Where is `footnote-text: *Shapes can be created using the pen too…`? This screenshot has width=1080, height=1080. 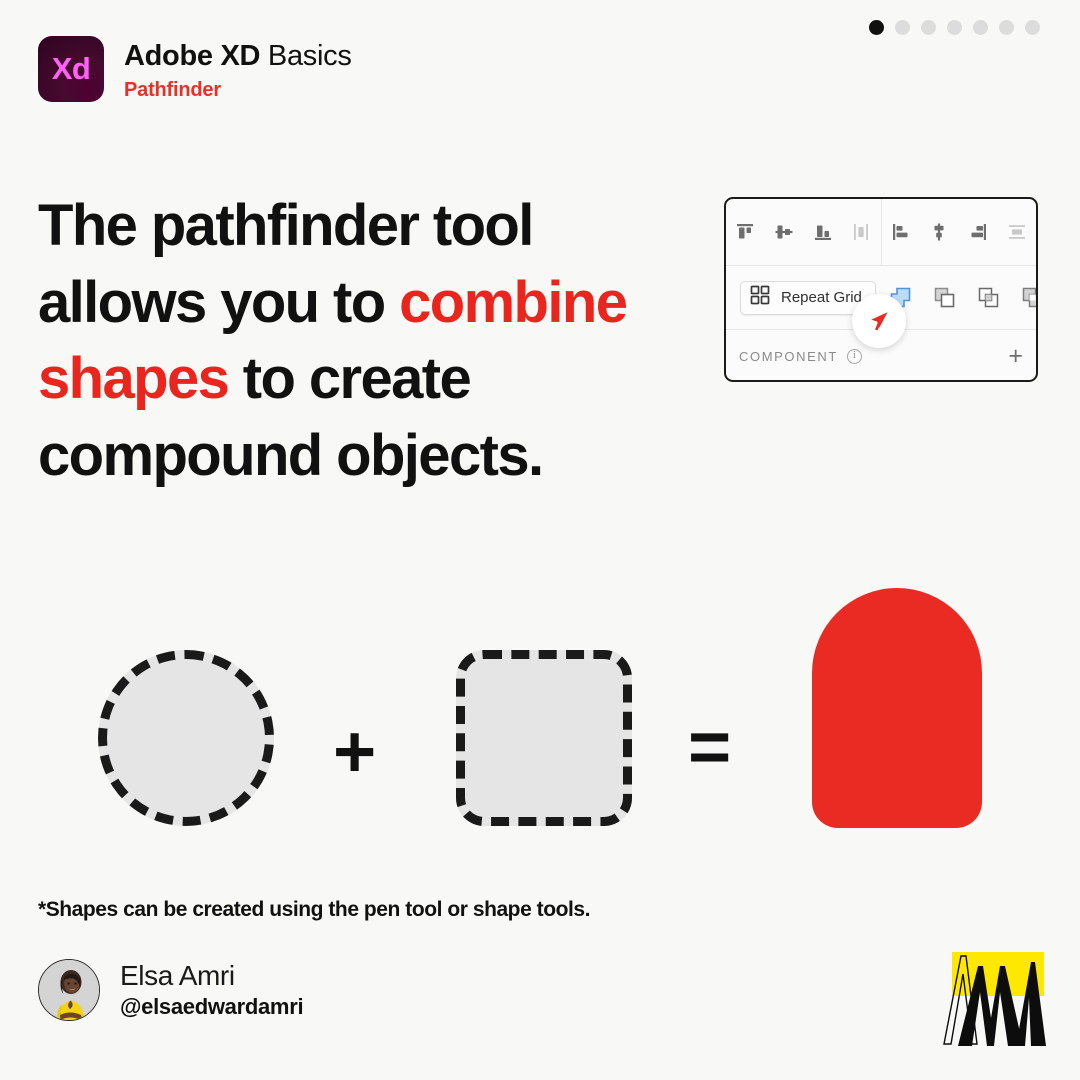 footnote-text: *Shapes can be created using the pen too… is located at coordinates (314, 909).